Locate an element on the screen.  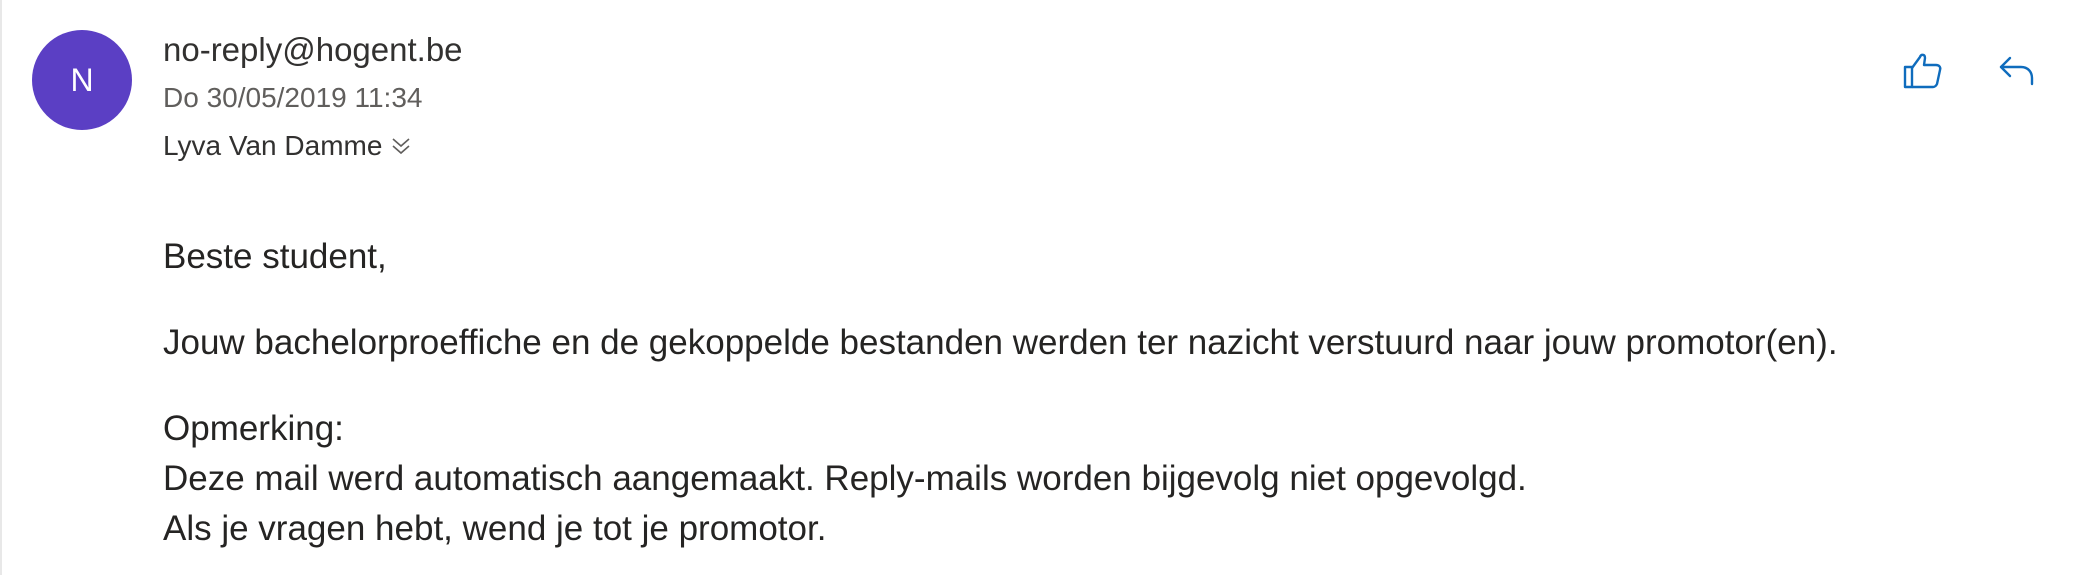
recipient-name: Lyva Van Damme is located at coordinates (272, 146).